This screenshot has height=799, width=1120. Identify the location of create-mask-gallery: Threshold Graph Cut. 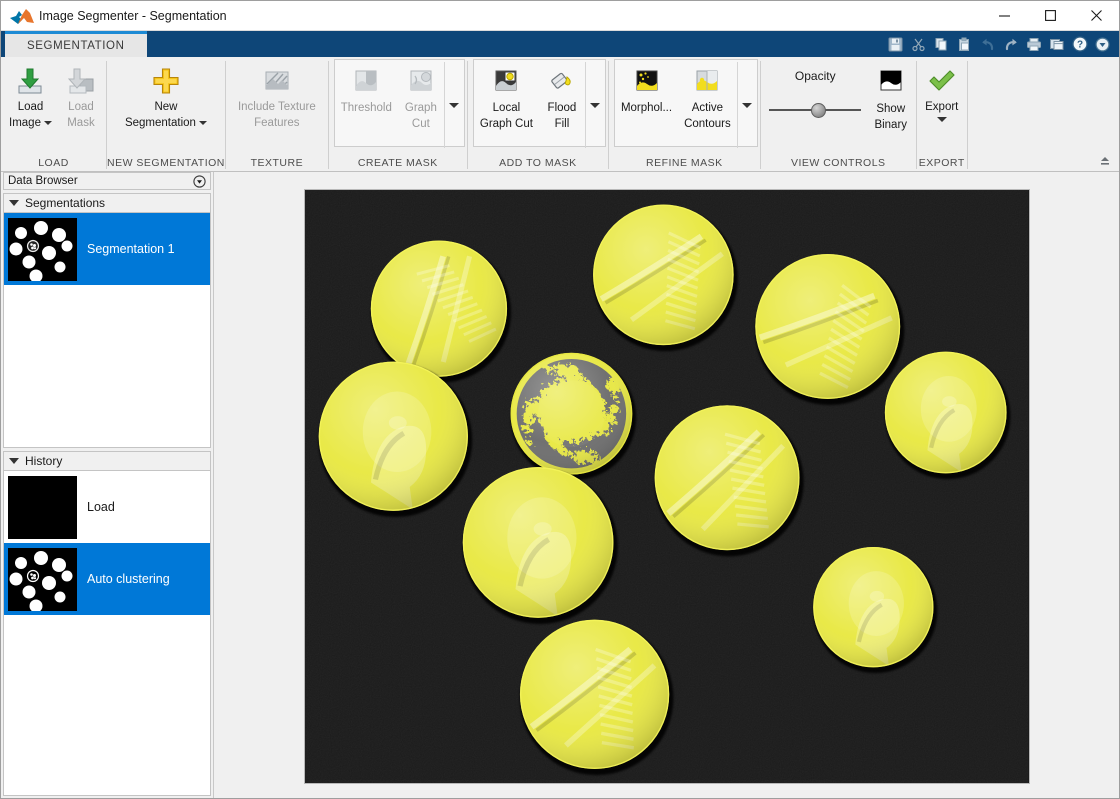
(399, 103).